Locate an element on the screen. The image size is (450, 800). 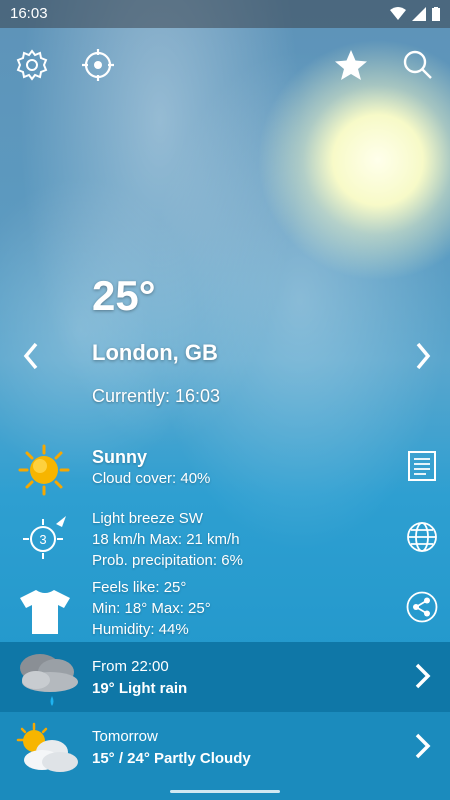
wind-title: Light breeze SW is located at coordinates (147, 518).